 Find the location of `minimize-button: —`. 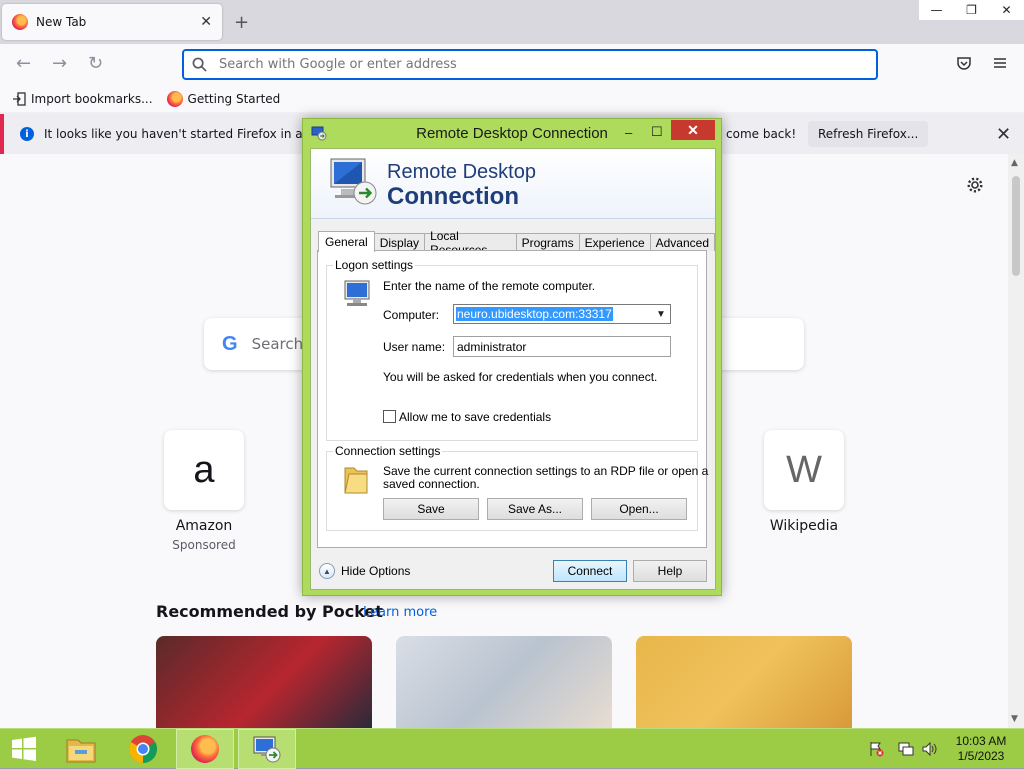

minimize-button: — is located at coordinates (936, 10).